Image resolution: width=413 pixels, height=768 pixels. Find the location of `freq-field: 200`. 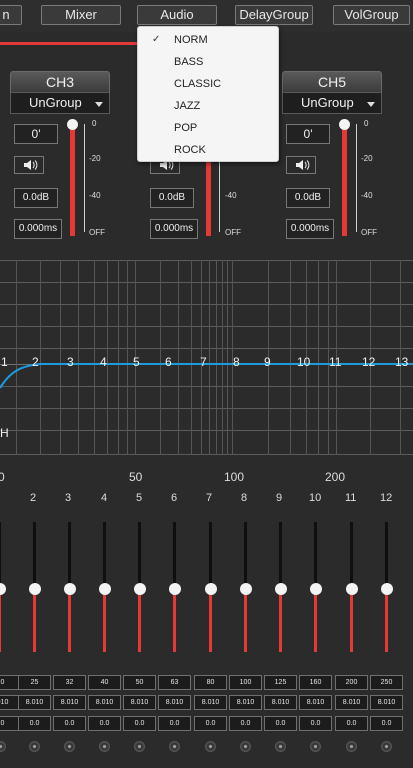

freq-field: 200 is located at coordinates (351, 682).